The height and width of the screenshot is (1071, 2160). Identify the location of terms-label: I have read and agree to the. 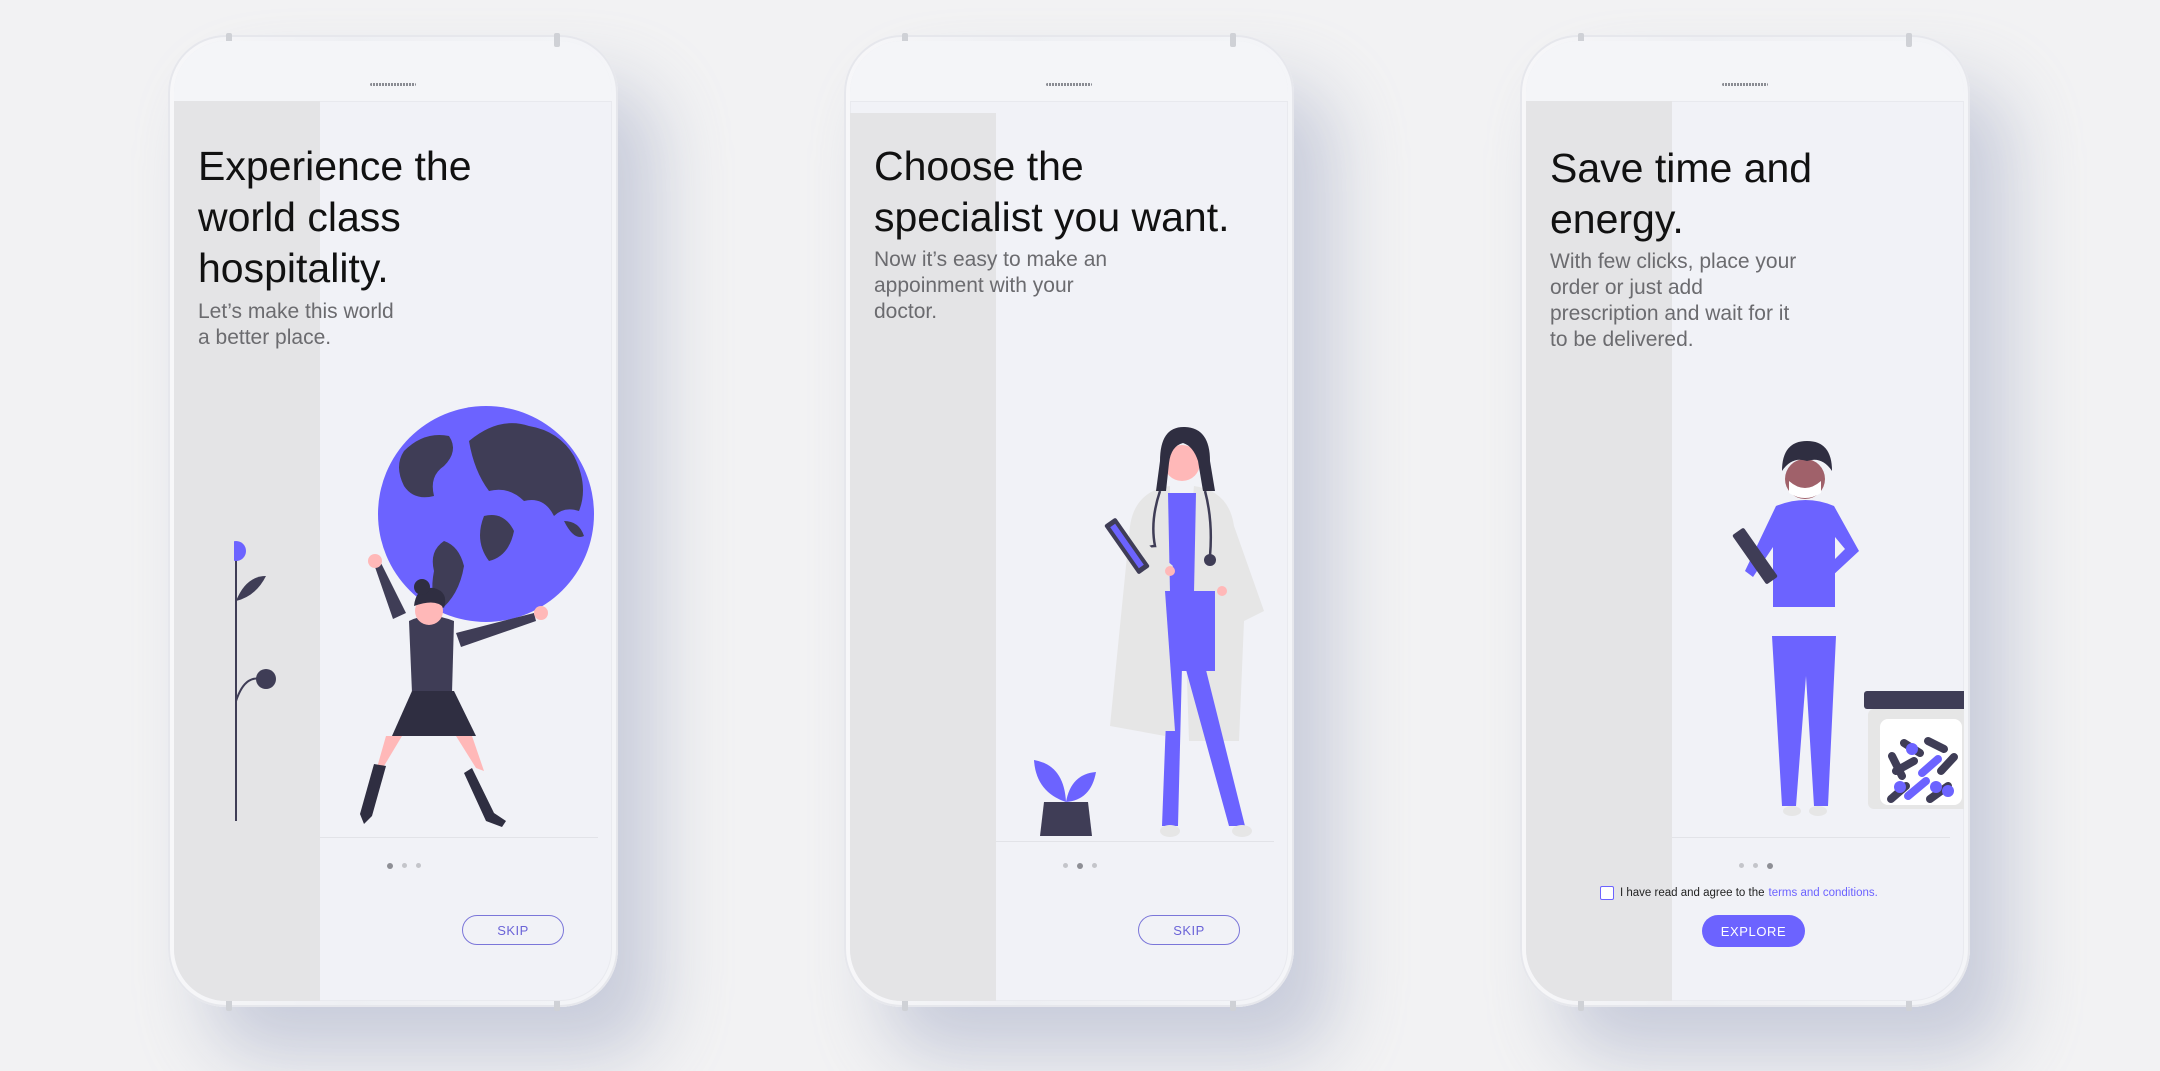
(1692, 893).